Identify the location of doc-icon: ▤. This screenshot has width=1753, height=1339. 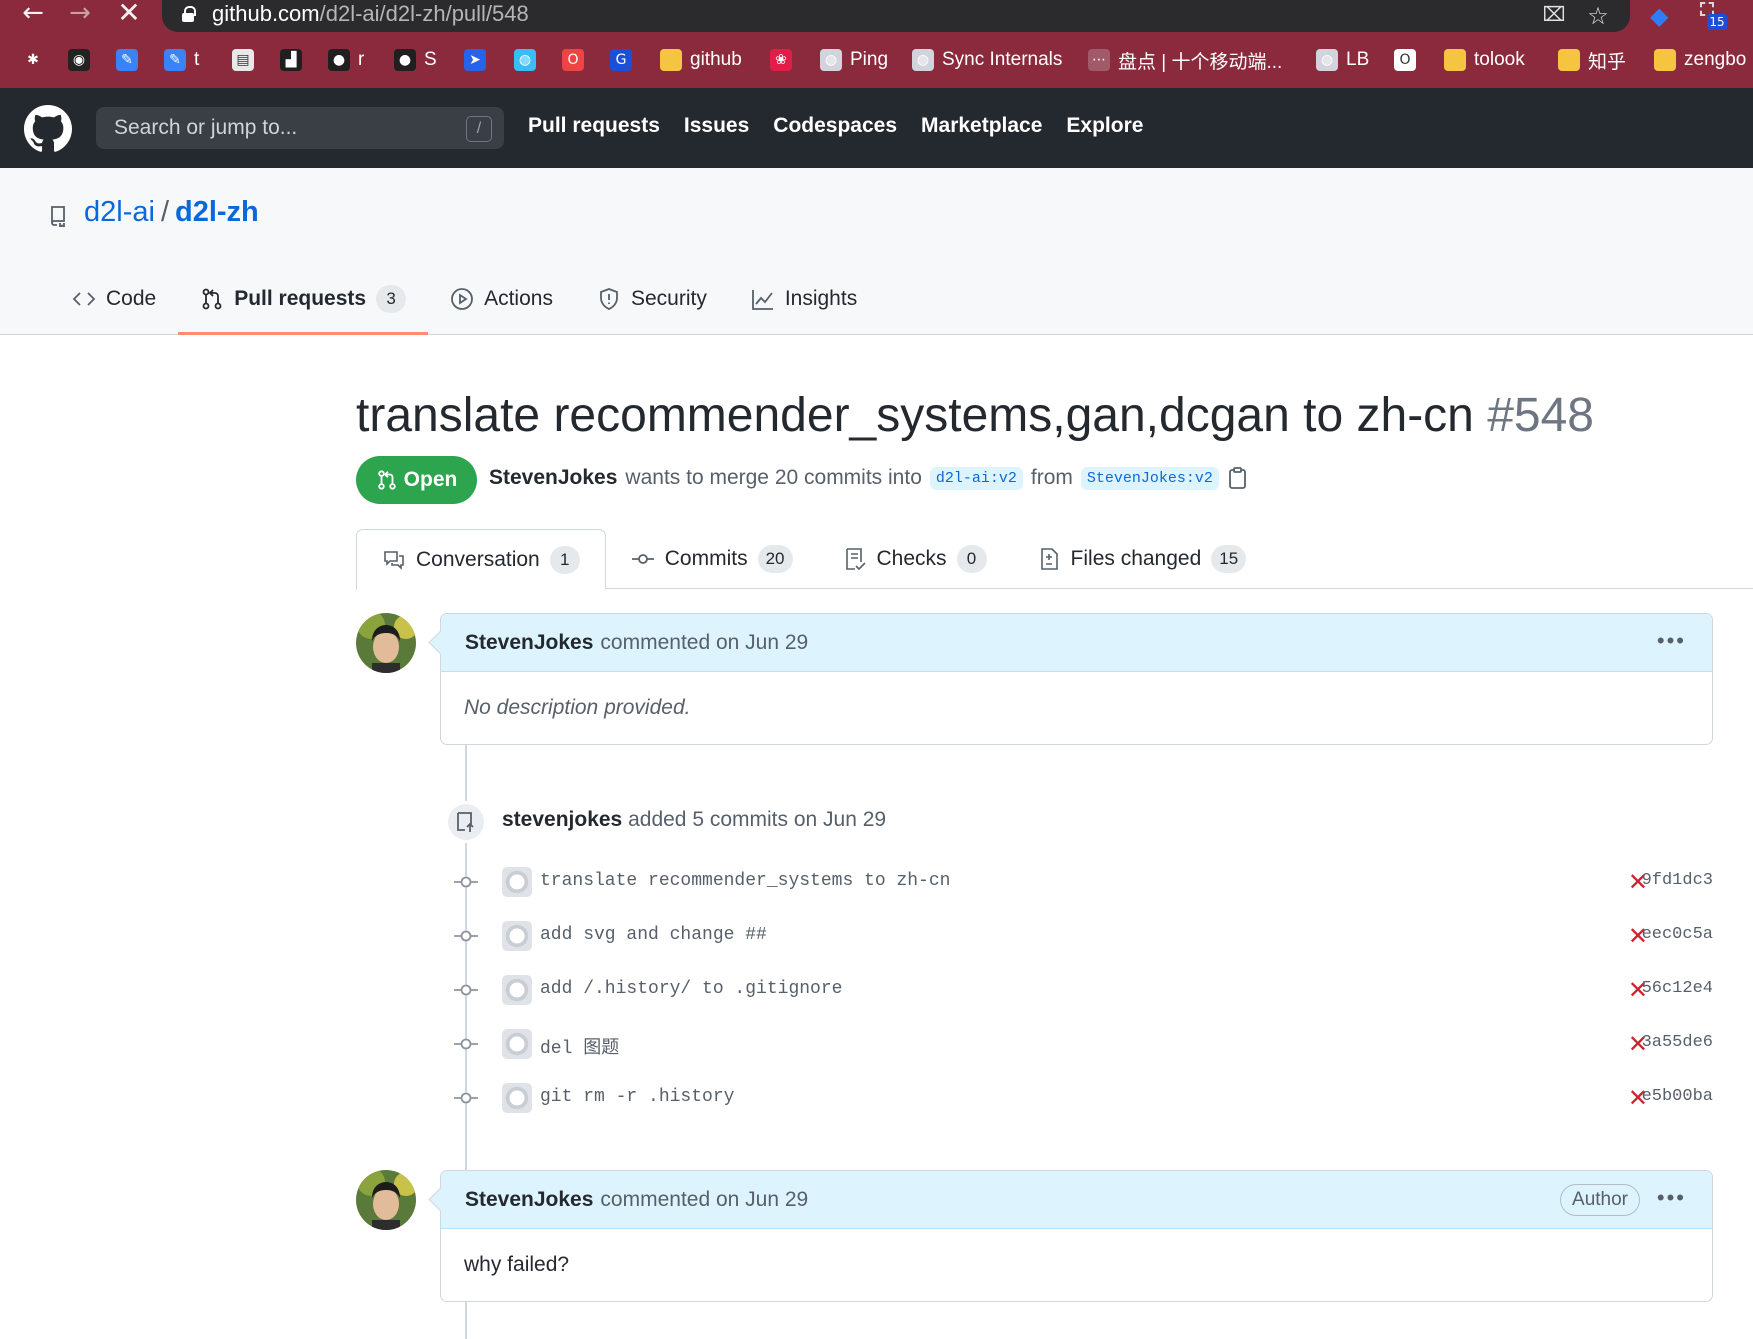
(243, 60).